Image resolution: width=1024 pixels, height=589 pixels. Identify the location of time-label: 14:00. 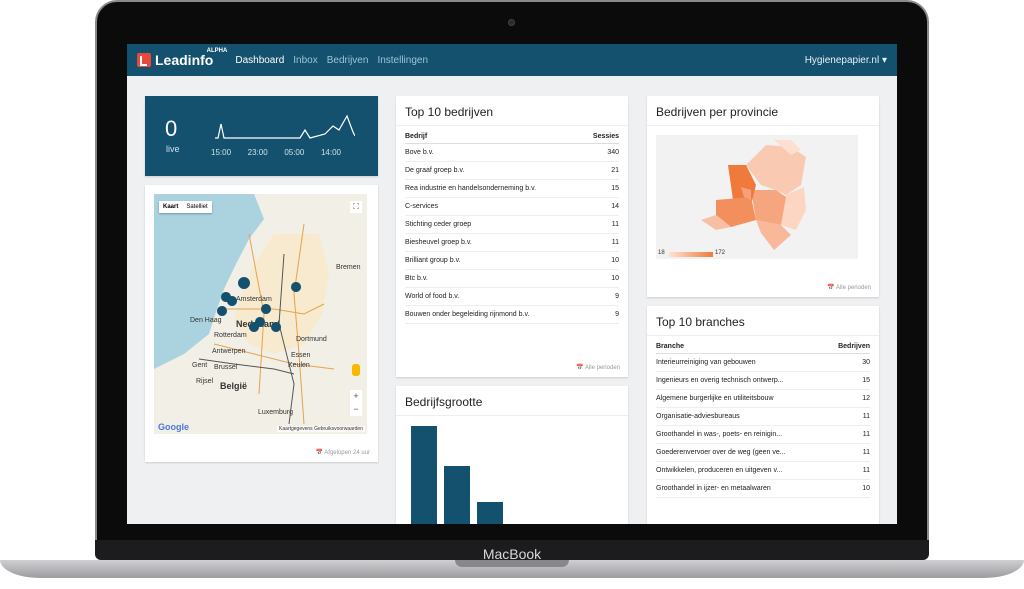
(330, 152).